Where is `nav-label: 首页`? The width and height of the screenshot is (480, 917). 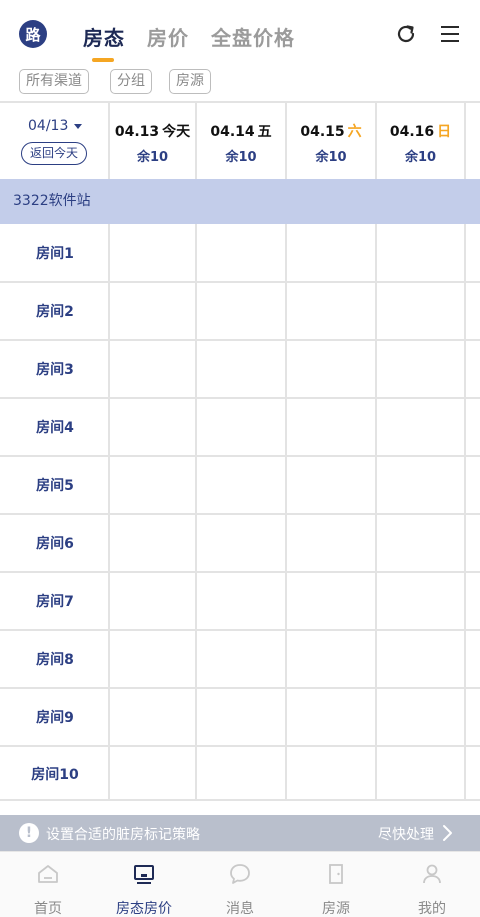
nav-label: 首页 is located at coordinates (48, 909).